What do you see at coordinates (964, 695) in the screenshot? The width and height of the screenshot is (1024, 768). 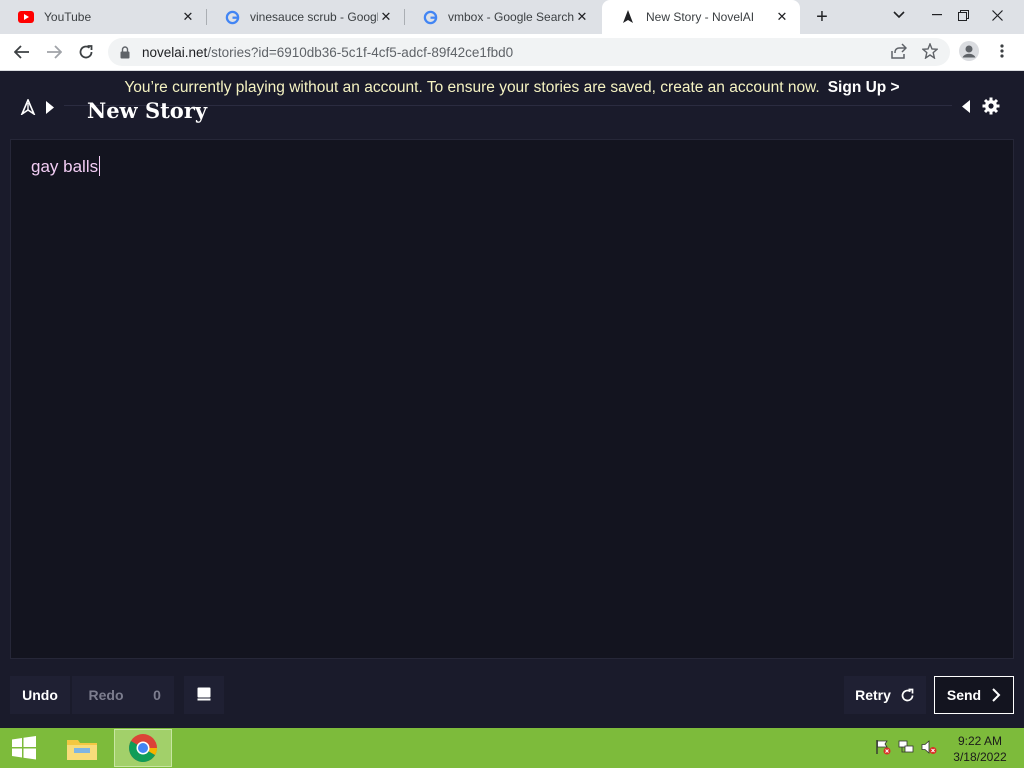 I see `send-label: Send` at bounding box center [964, 695].